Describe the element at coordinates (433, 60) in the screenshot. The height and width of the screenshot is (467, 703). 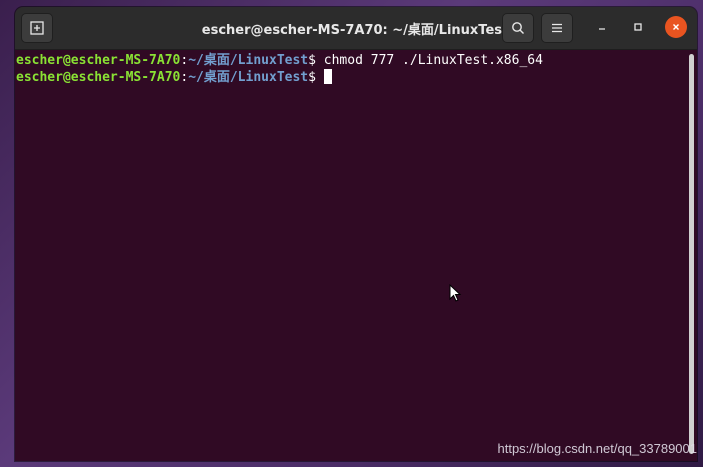
I see `command-text: chmod 777 ./LinuxTest.x86_64` at that location.